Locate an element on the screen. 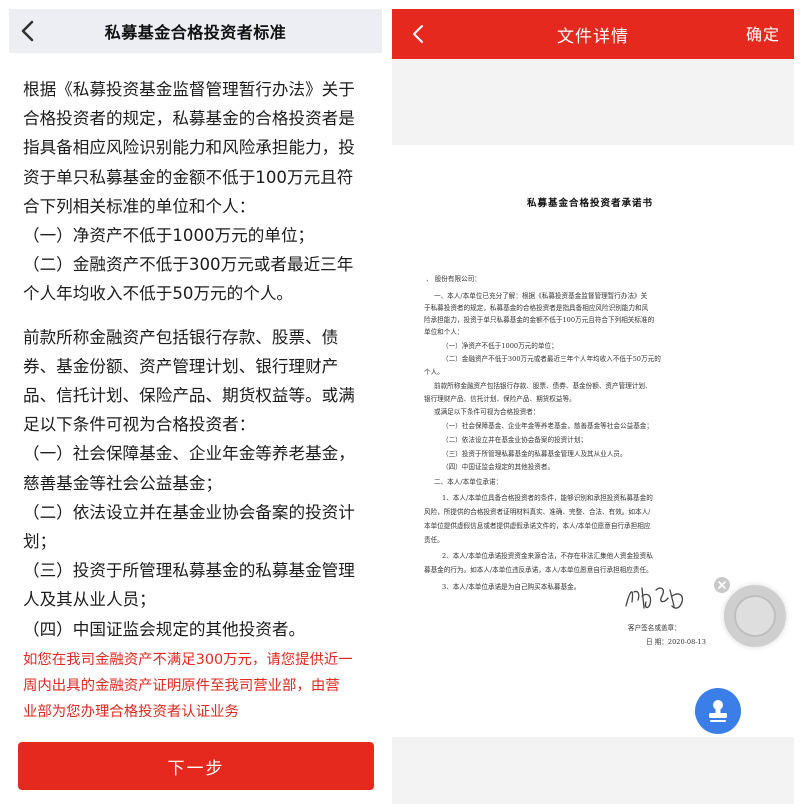 The height and width of the screenshot is (811, 803). document-line: （三）投资于所管理私募基金的私募基金管理人及其从业人员。 is located at coordinates (534, 454).